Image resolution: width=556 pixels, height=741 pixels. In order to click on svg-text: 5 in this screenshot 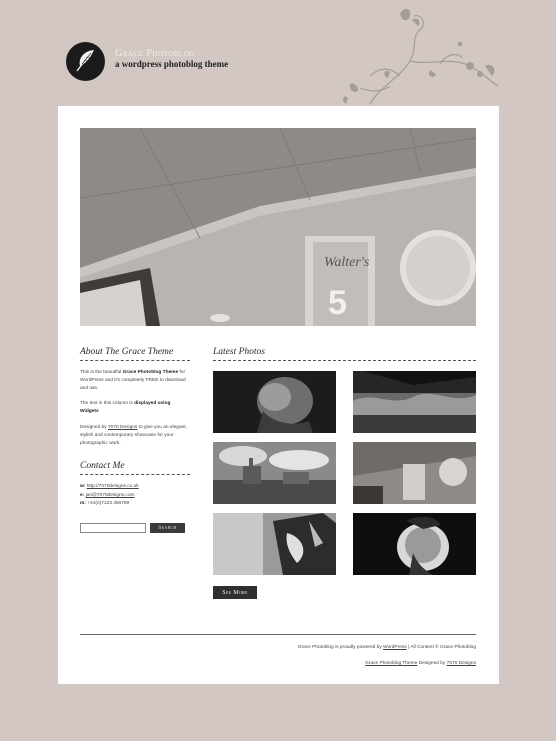, I will do `click(337, 303)`.